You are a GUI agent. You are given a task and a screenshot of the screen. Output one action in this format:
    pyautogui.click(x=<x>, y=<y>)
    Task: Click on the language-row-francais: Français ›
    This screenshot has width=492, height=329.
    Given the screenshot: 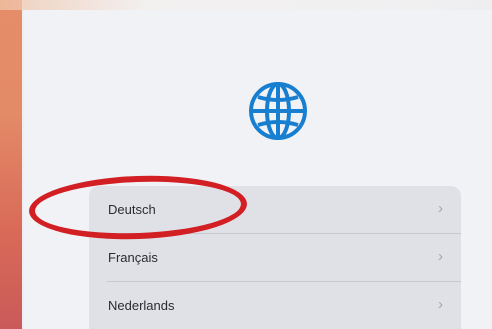 What is the action you would take?
    pyautogui.click(x=275, y=258)
    